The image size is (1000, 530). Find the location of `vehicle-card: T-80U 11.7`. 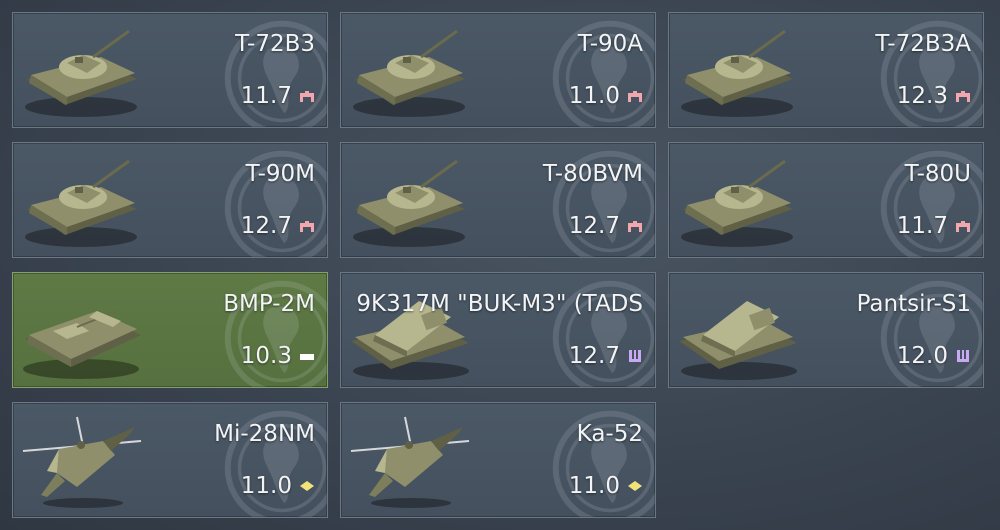

vehicle-card: T-80U 11.7 is located at coordinates (826, 200).